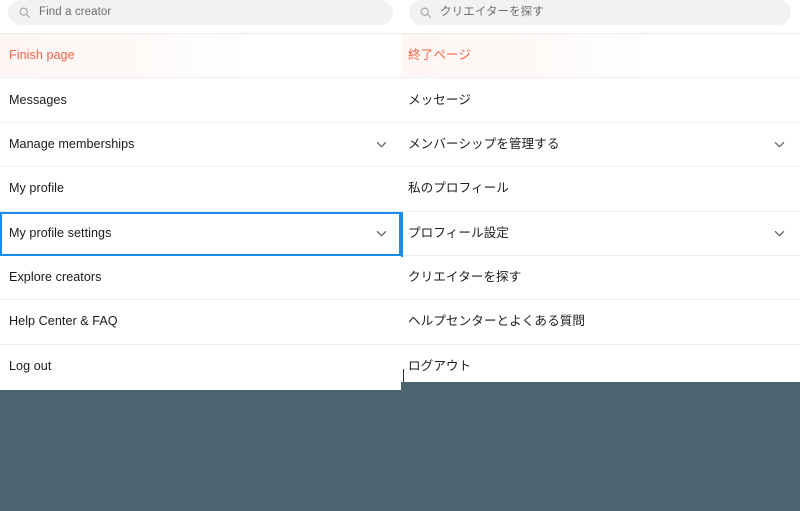 The height and width of the screenshot is (511, 800). I want to click on menu-item-finish-page: Finish page, so click(200, 56).